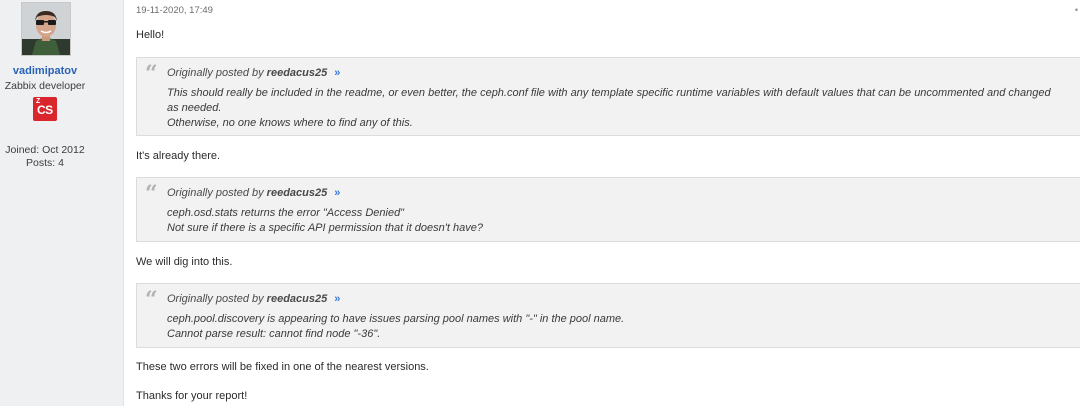 Image resolution: width=1080 pixels, height=406 pixels. What do you see at coordinates (184, 262) in the screenshot?
I see `reply-text: We will dig into this.` at bounding box center [184, 262].